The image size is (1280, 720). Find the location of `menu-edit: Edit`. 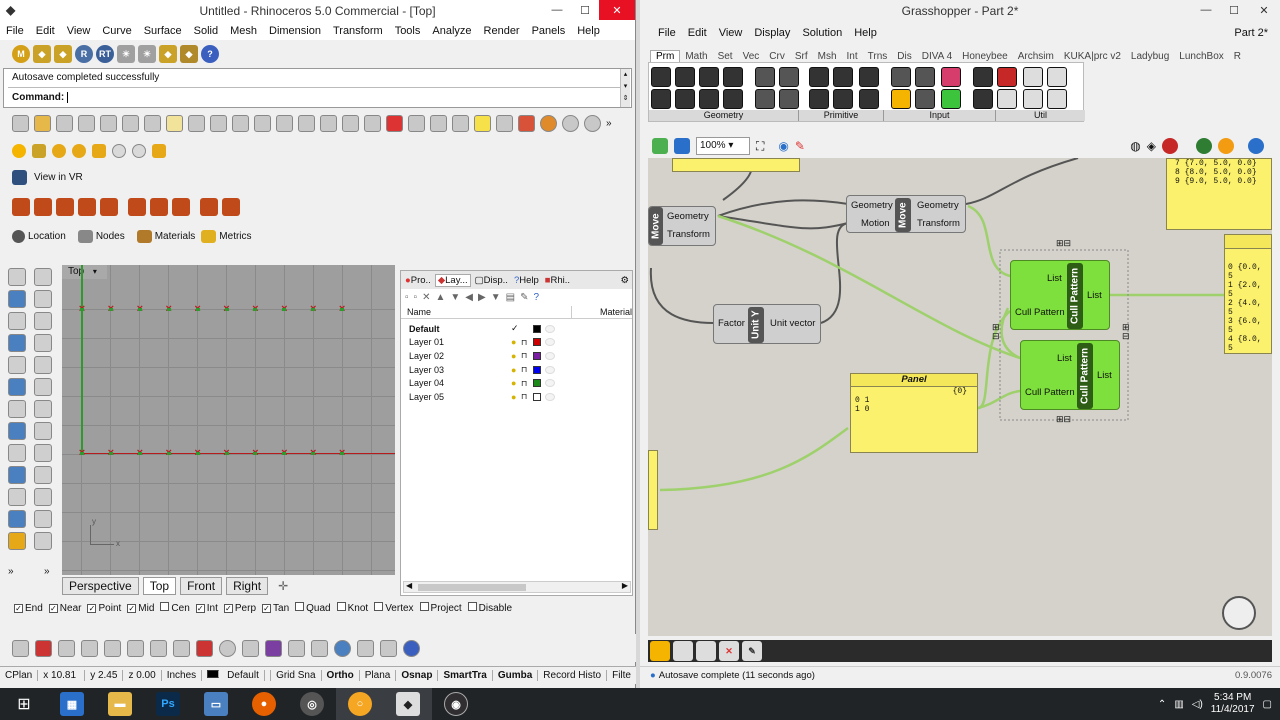

menu-edit: Edit is located at coordinates (45, 31).